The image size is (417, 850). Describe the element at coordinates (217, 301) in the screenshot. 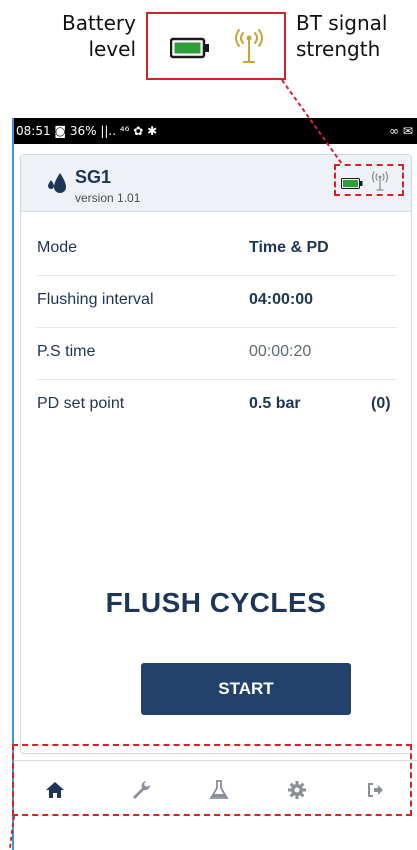

I see `setting-row-flushing-interval: Flushing interval 04:00:00` at that location.